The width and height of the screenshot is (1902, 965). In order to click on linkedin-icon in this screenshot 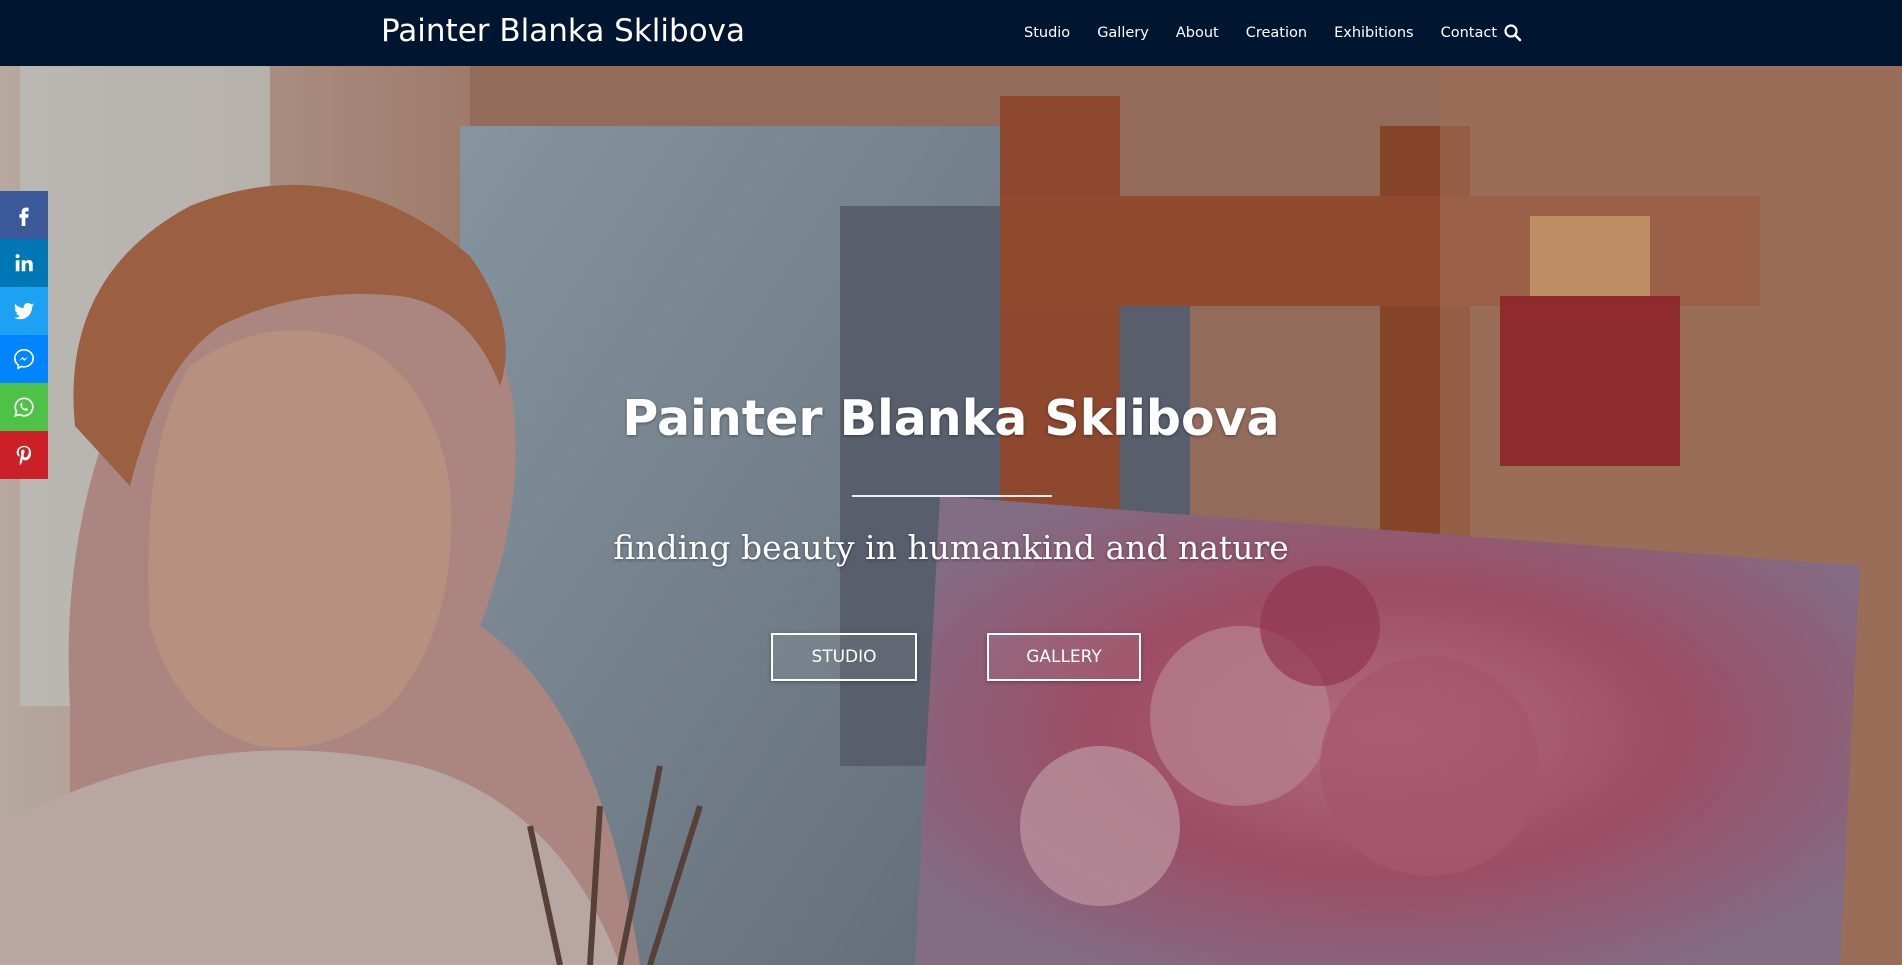, I will do `click(24, 263)`.